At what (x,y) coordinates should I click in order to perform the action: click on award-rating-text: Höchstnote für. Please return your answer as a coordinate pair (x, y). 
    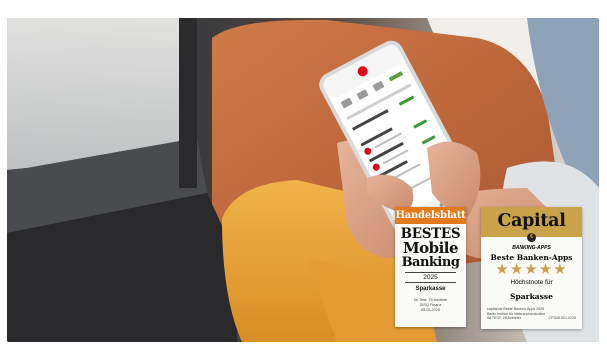
    Looking at the image, I should click on (531, 282).